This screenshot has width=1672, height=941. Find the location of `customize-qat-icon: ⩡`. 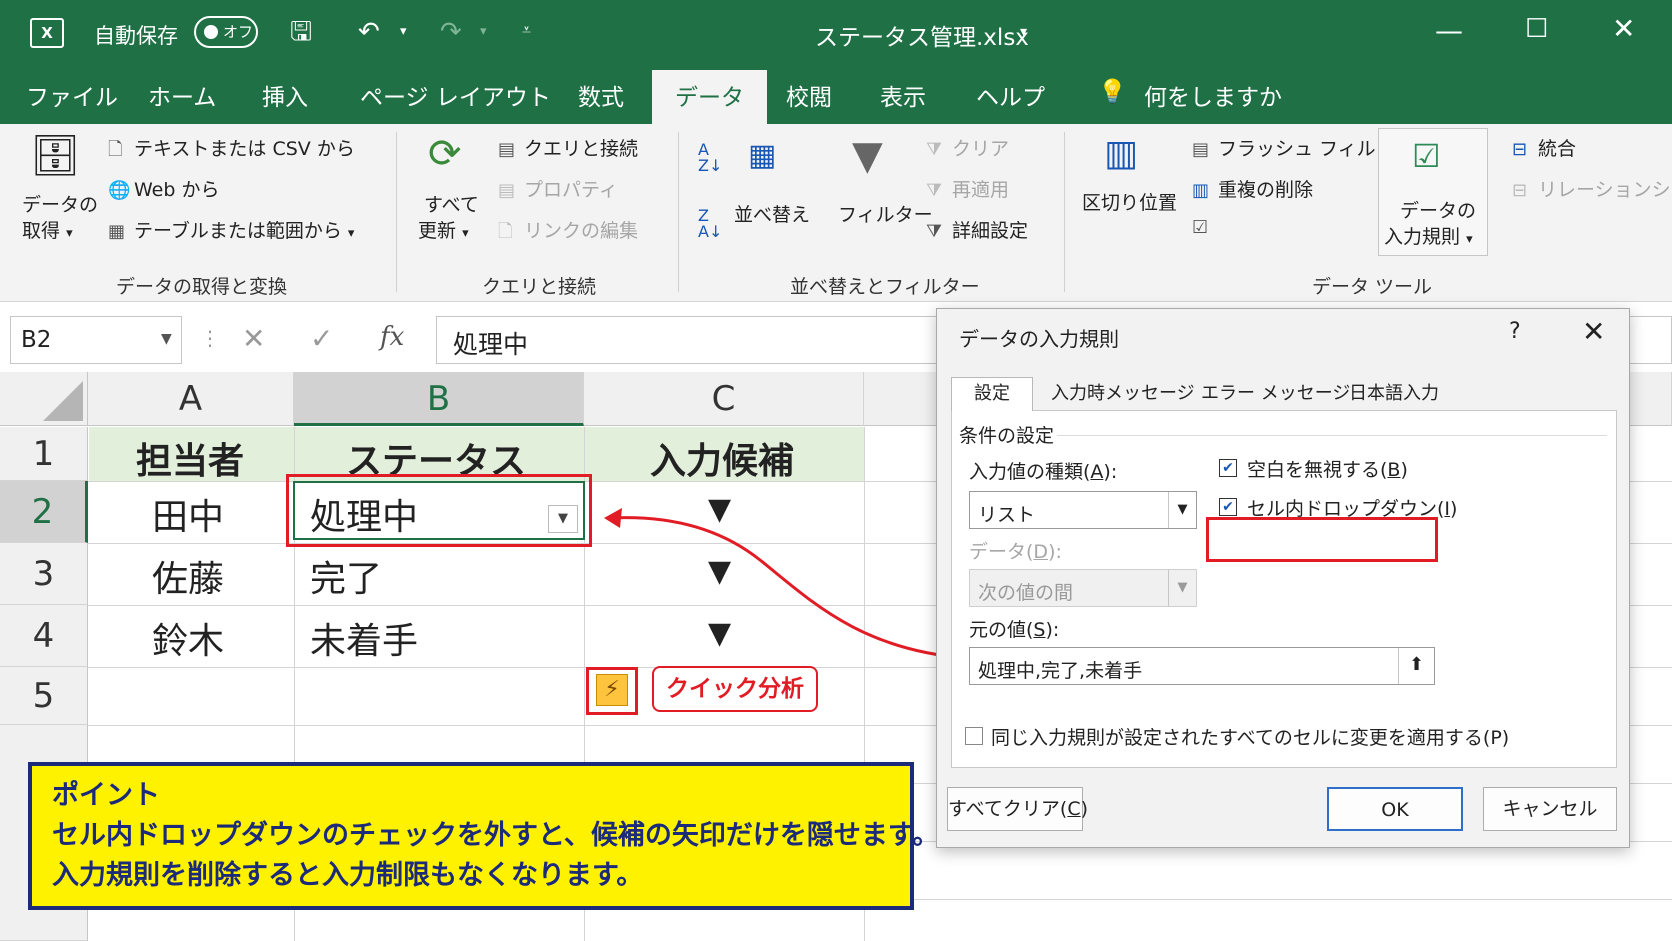

customize-qat-icon: ⩡ is located at coordinates (526, 30).